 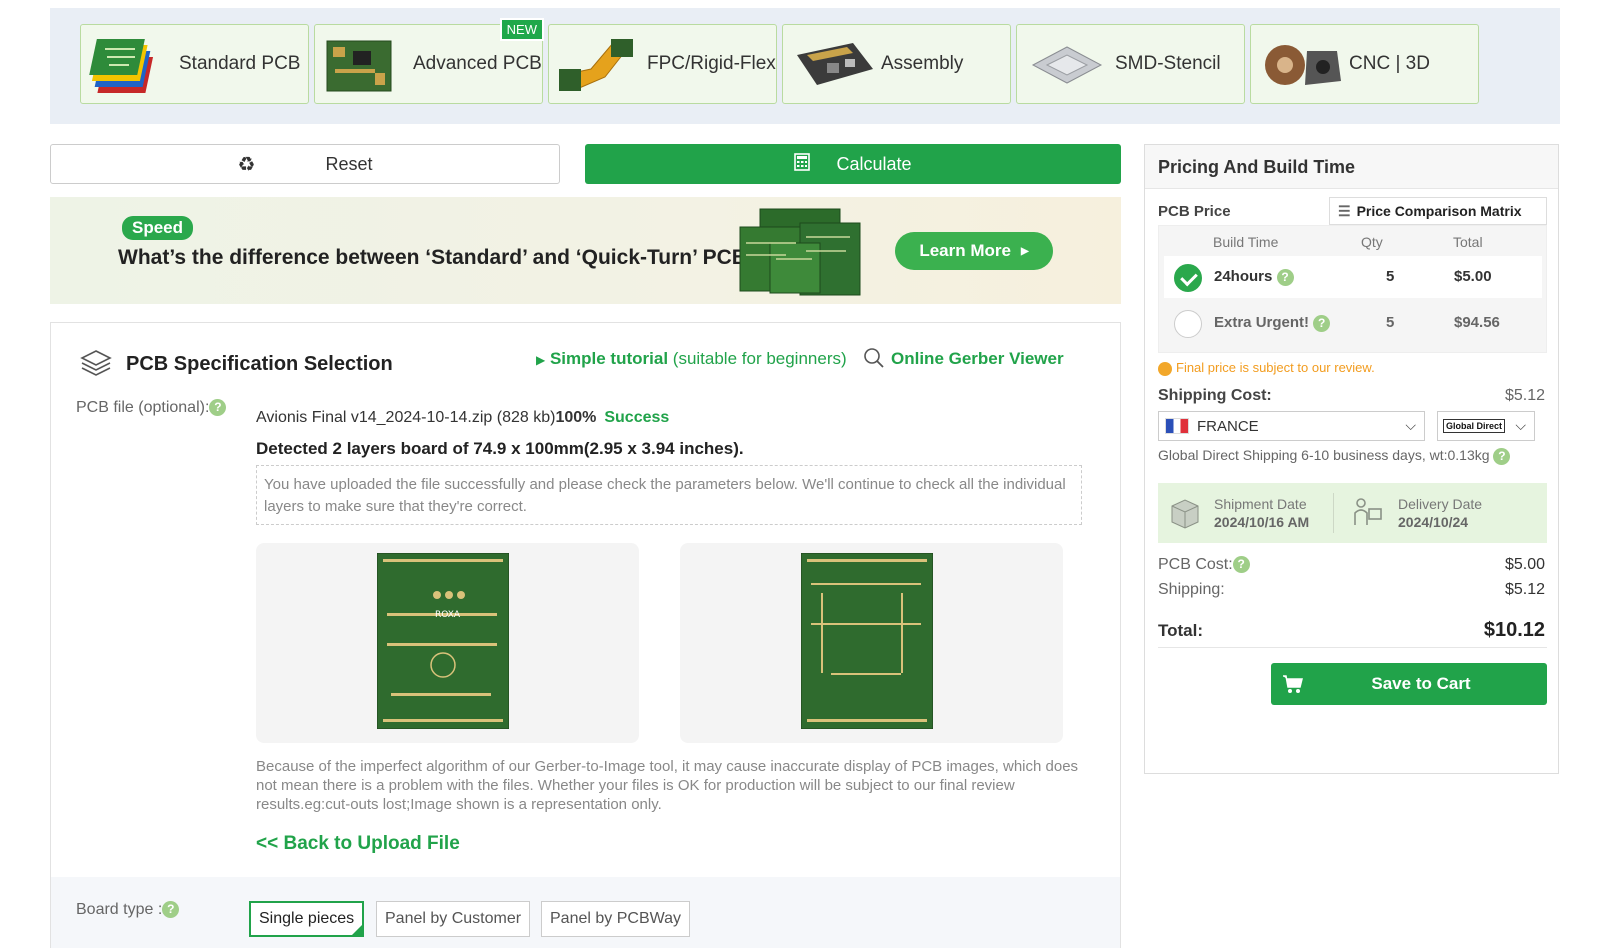 I want to click on pcb-top-preview: ROXA, so click(x=447, y=643).